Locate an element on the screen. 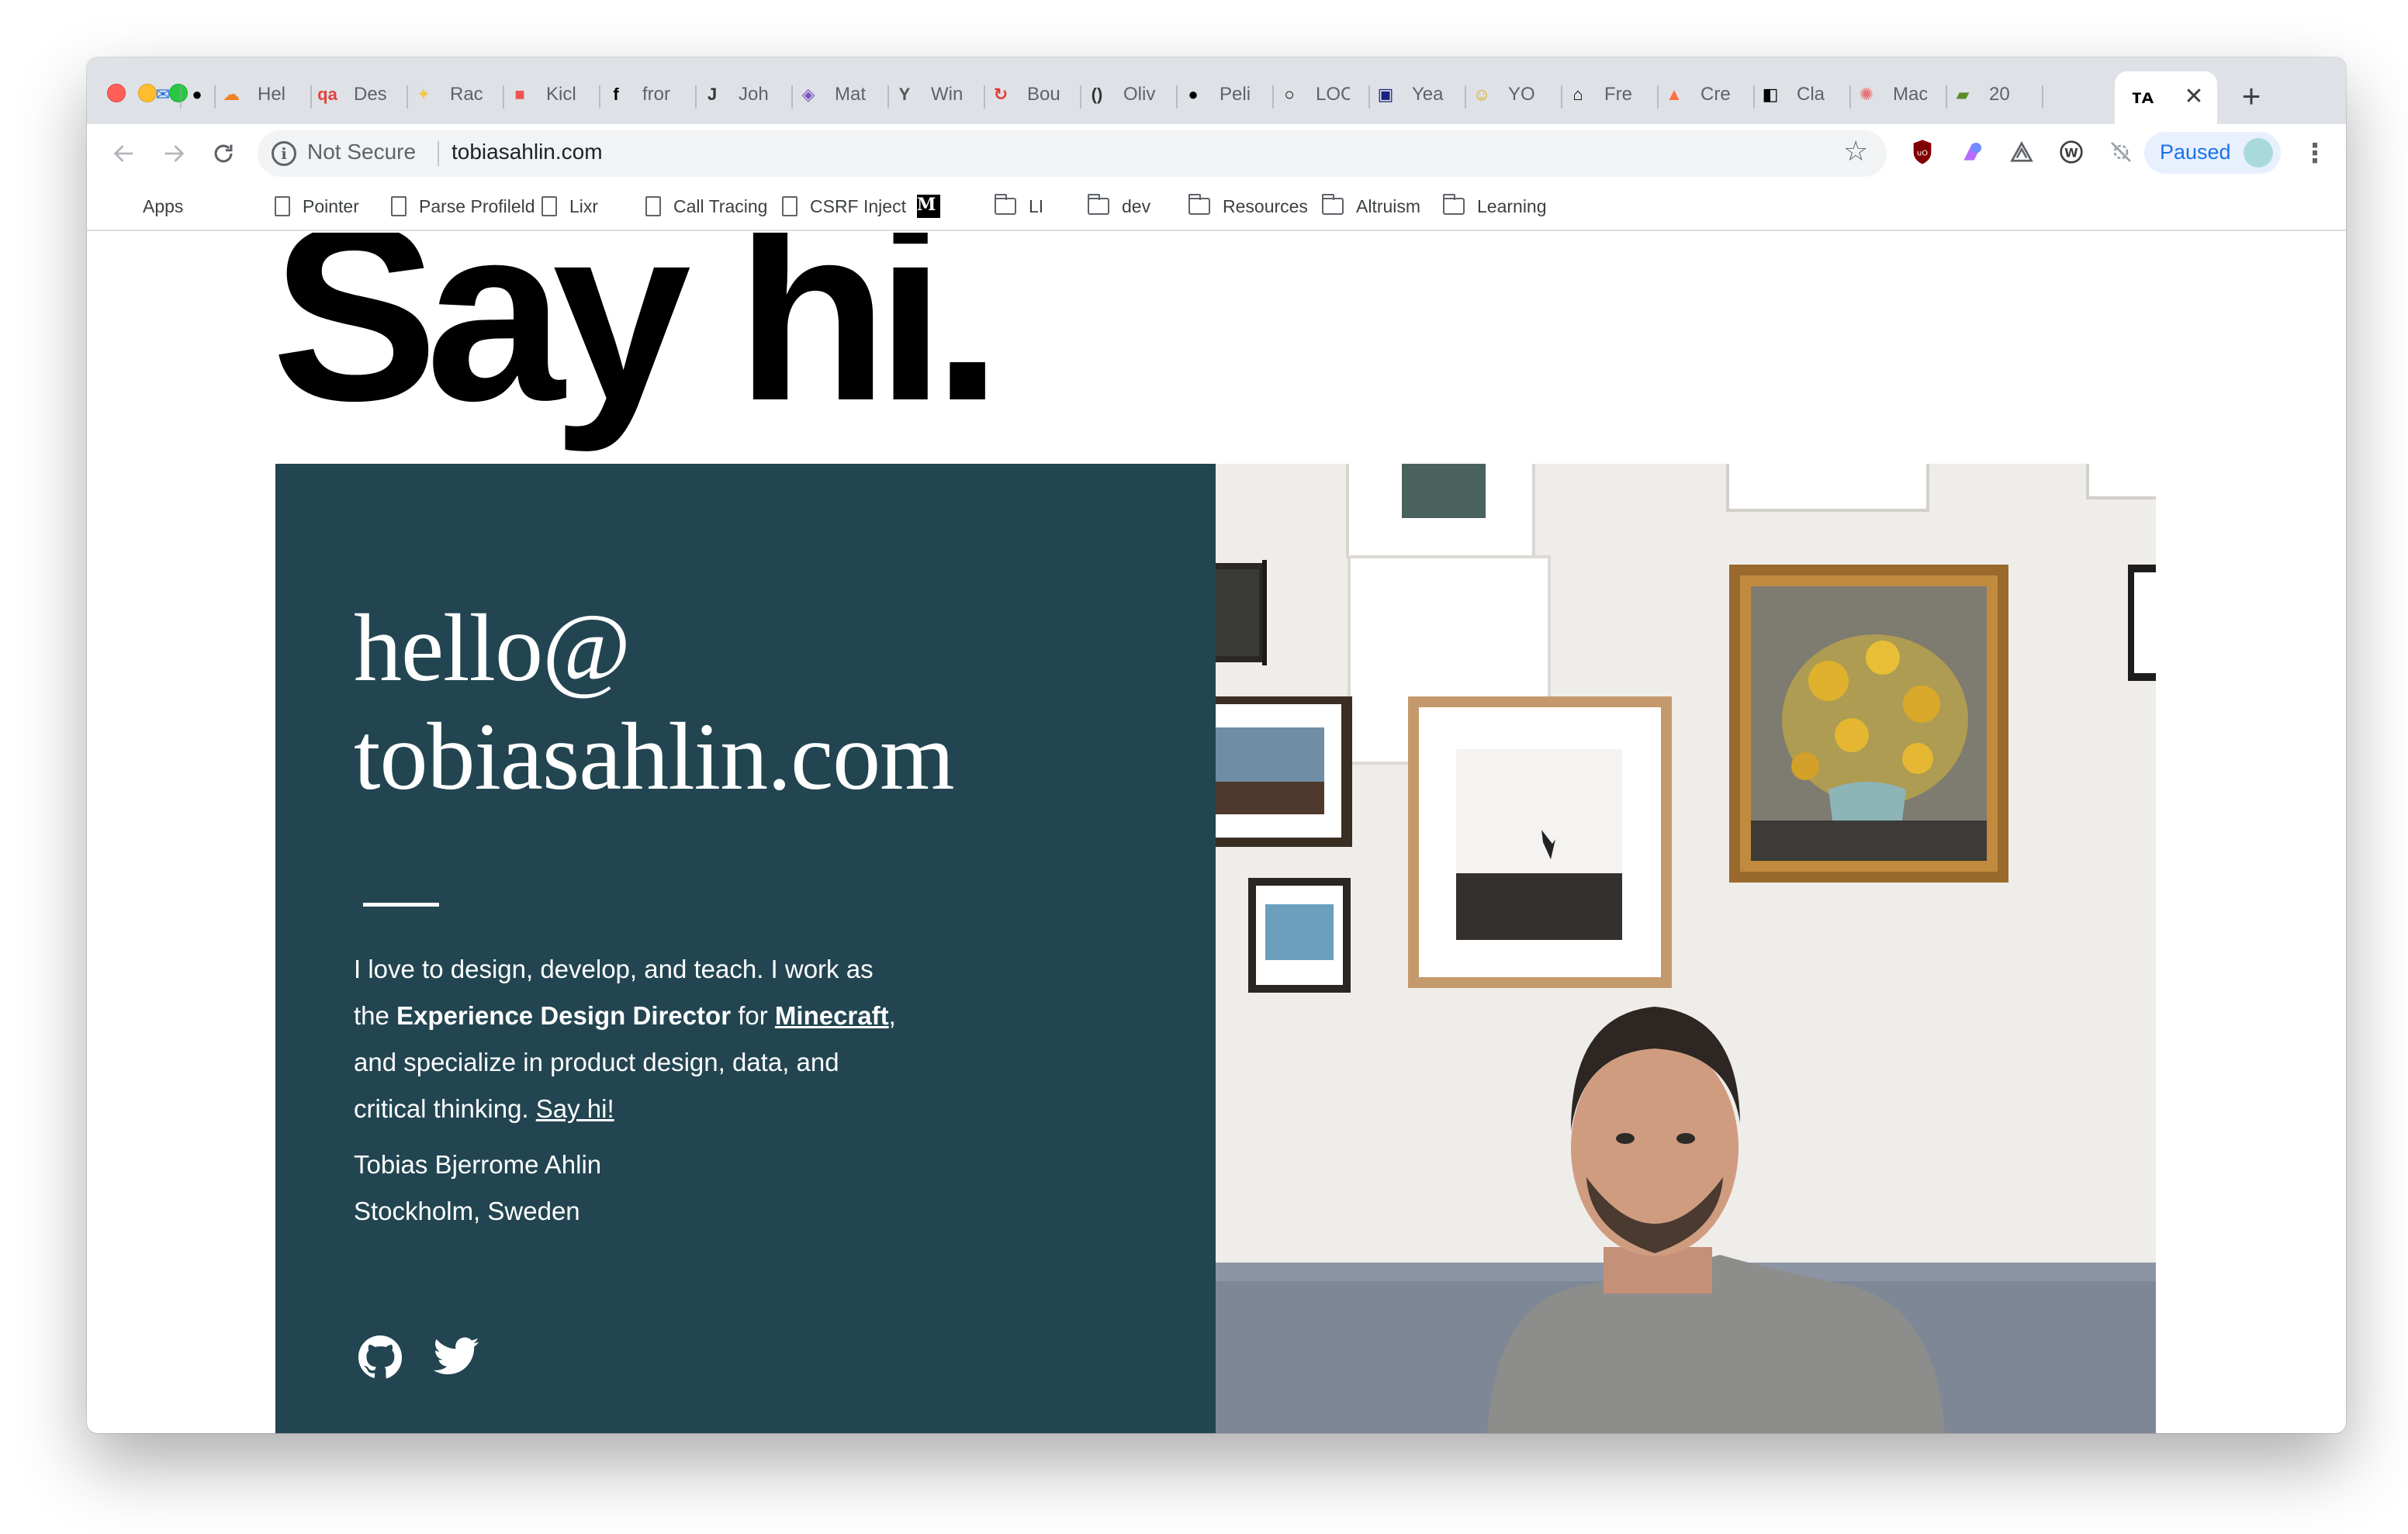 The height and width of the screenshot is (1534, 2408). info-icon: i is located at coordinates (284, 153).